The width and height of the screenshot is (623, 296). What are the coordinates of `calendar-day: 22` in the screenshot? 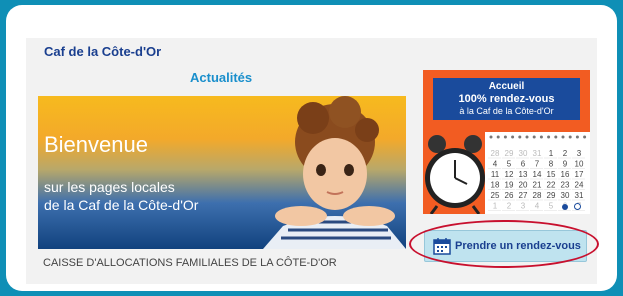 It's located at (551, 185).